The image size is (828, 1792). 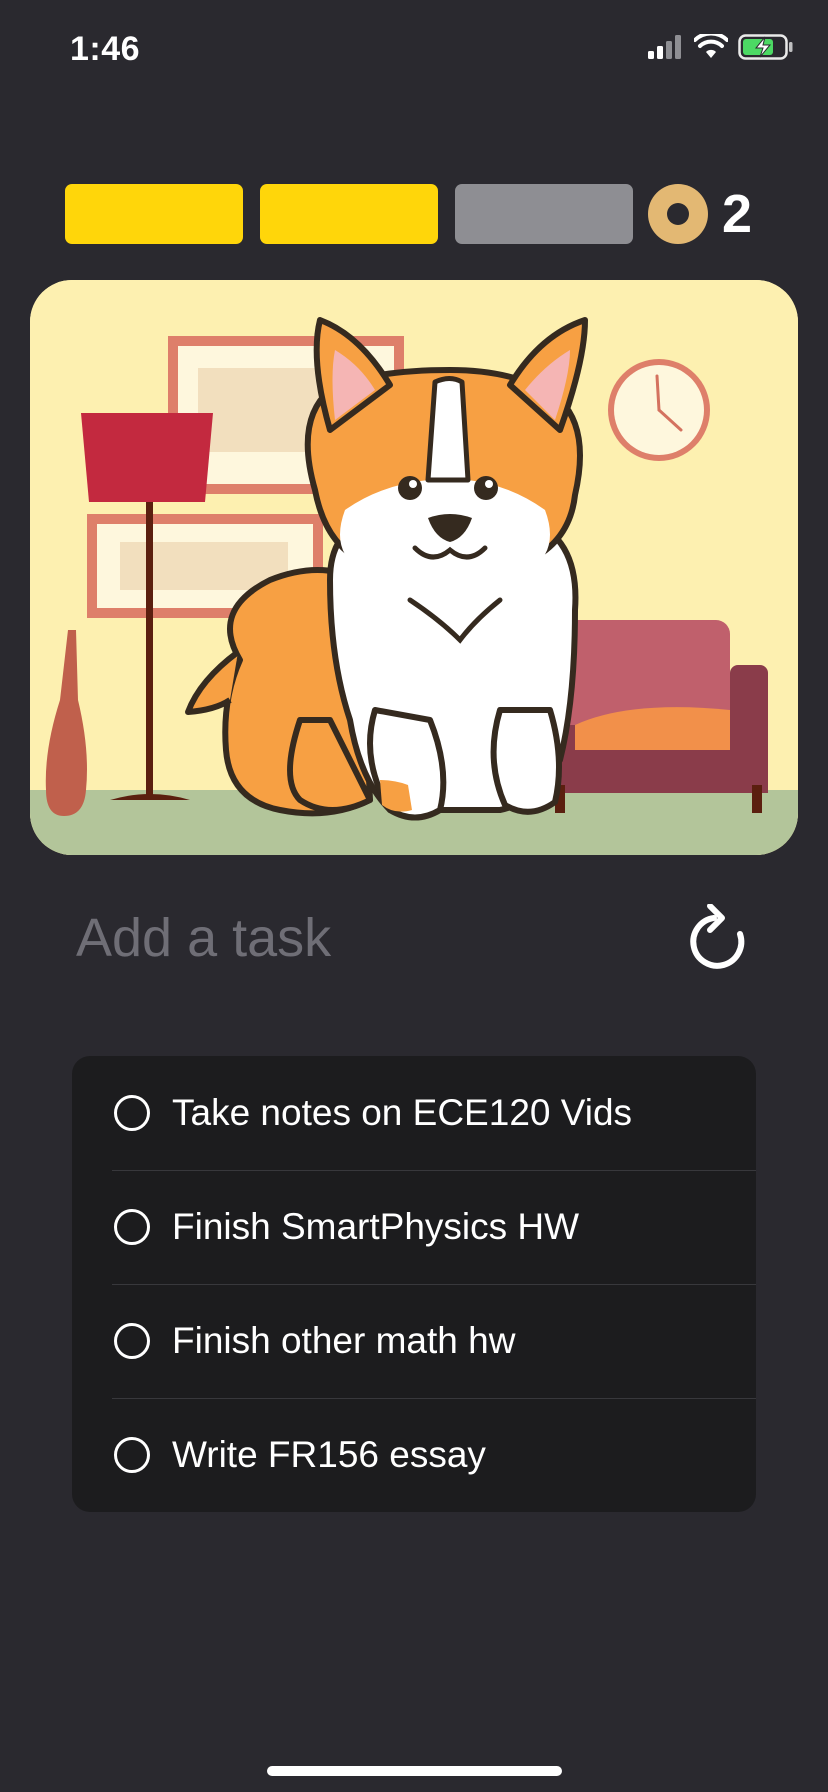 I want to click on task-row: Take notes on ECE120 Vids, so click(x=414, y=1113).